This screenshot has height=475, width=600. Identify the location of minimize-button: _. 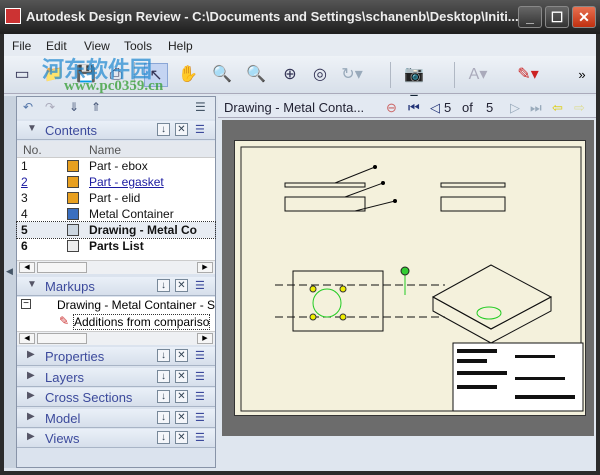
(530, 17).